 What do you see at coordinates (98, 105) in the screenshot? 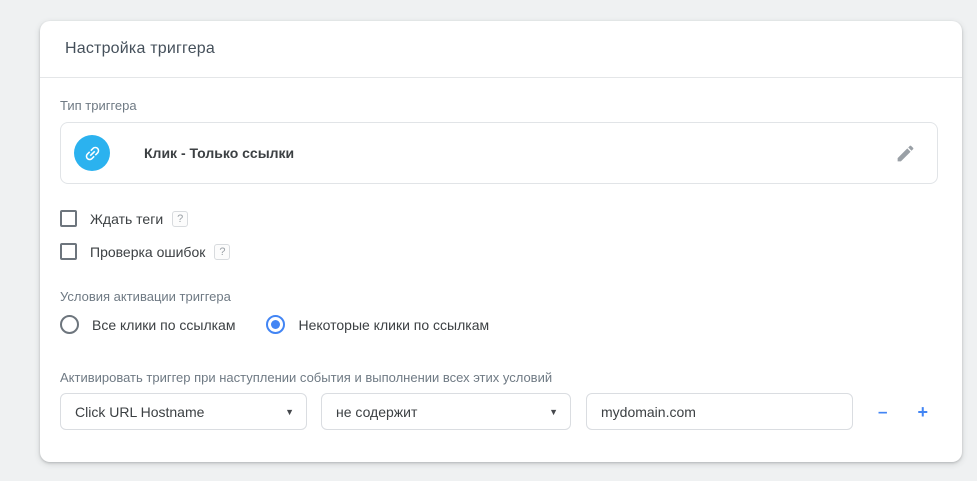
I see `trigger-type-label: Тип триггера` at bounding box center [98, 105].